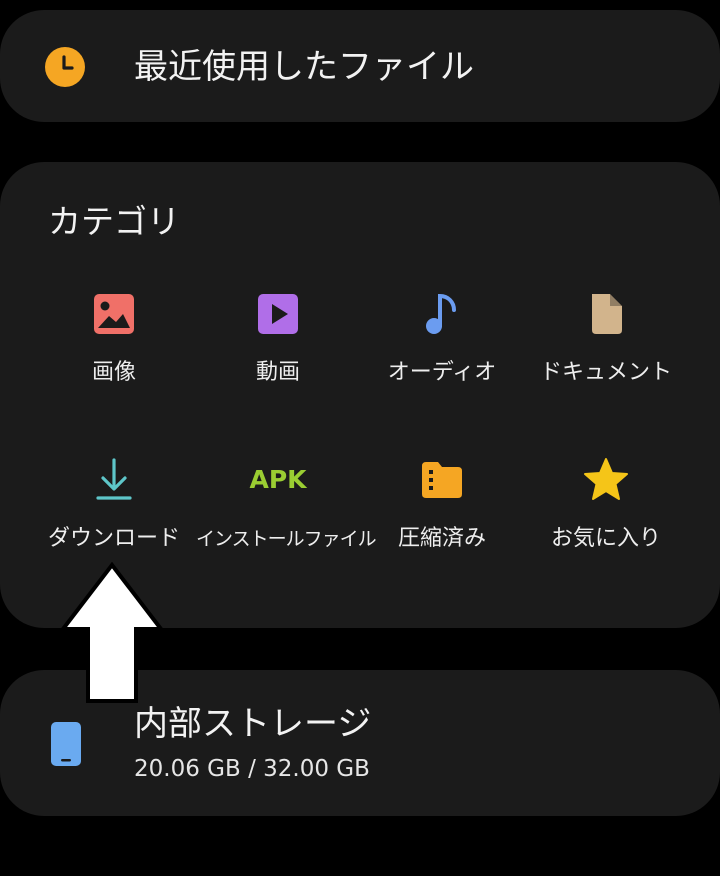 The height and width of the screenshot is (876, 720). I want to click on image-icon, so click(114, 314).